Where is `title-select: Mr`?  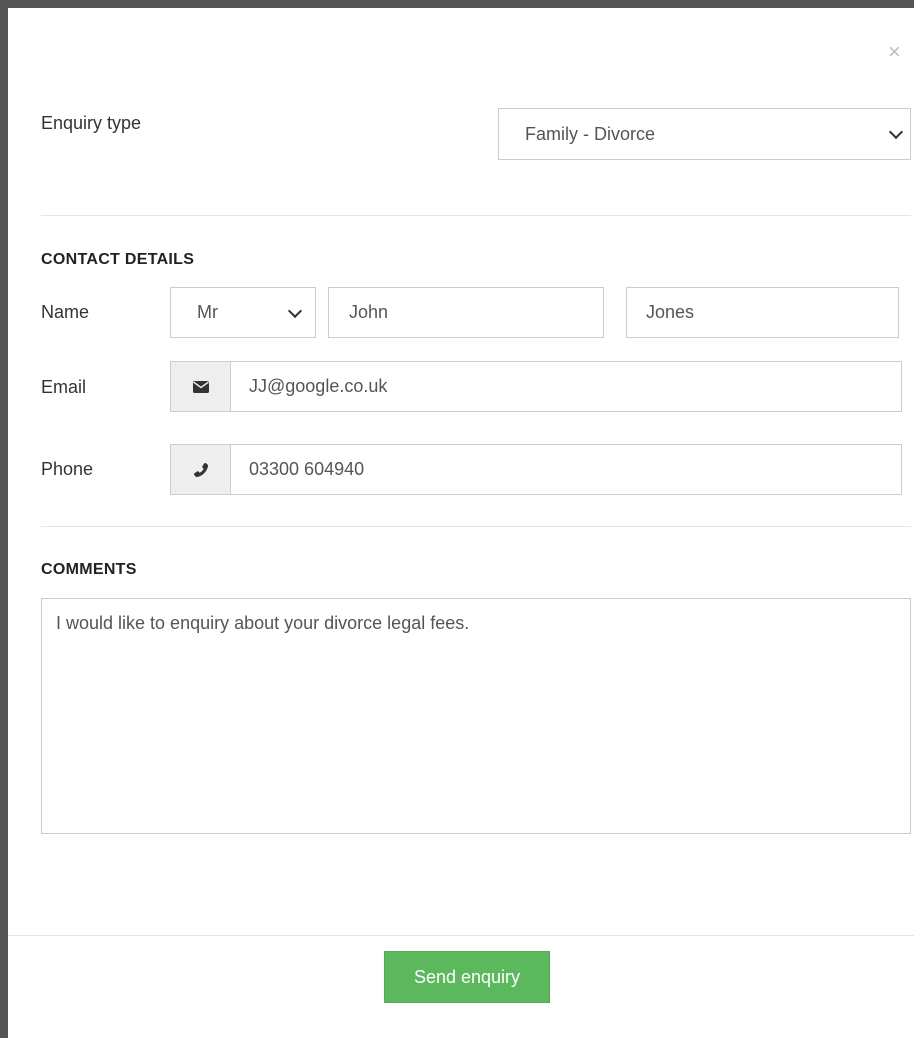 title-select: Mr is located at coordinates (243, 312).